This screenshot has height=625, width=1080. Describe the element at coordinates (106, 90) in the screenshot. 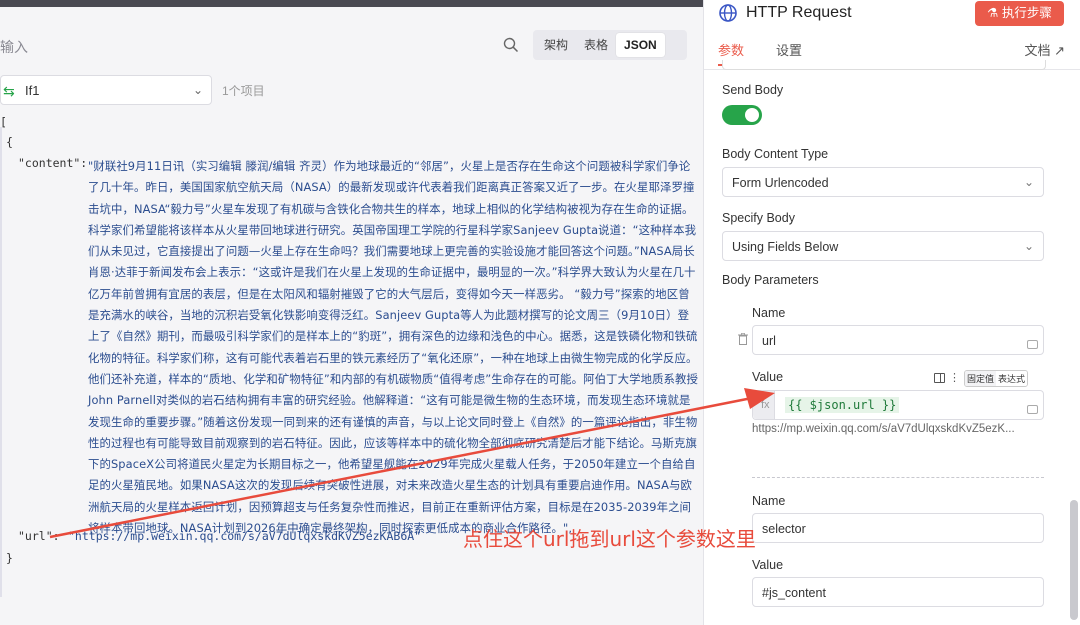

I see `node-select: ⇆ If1 ⌄` at that location.